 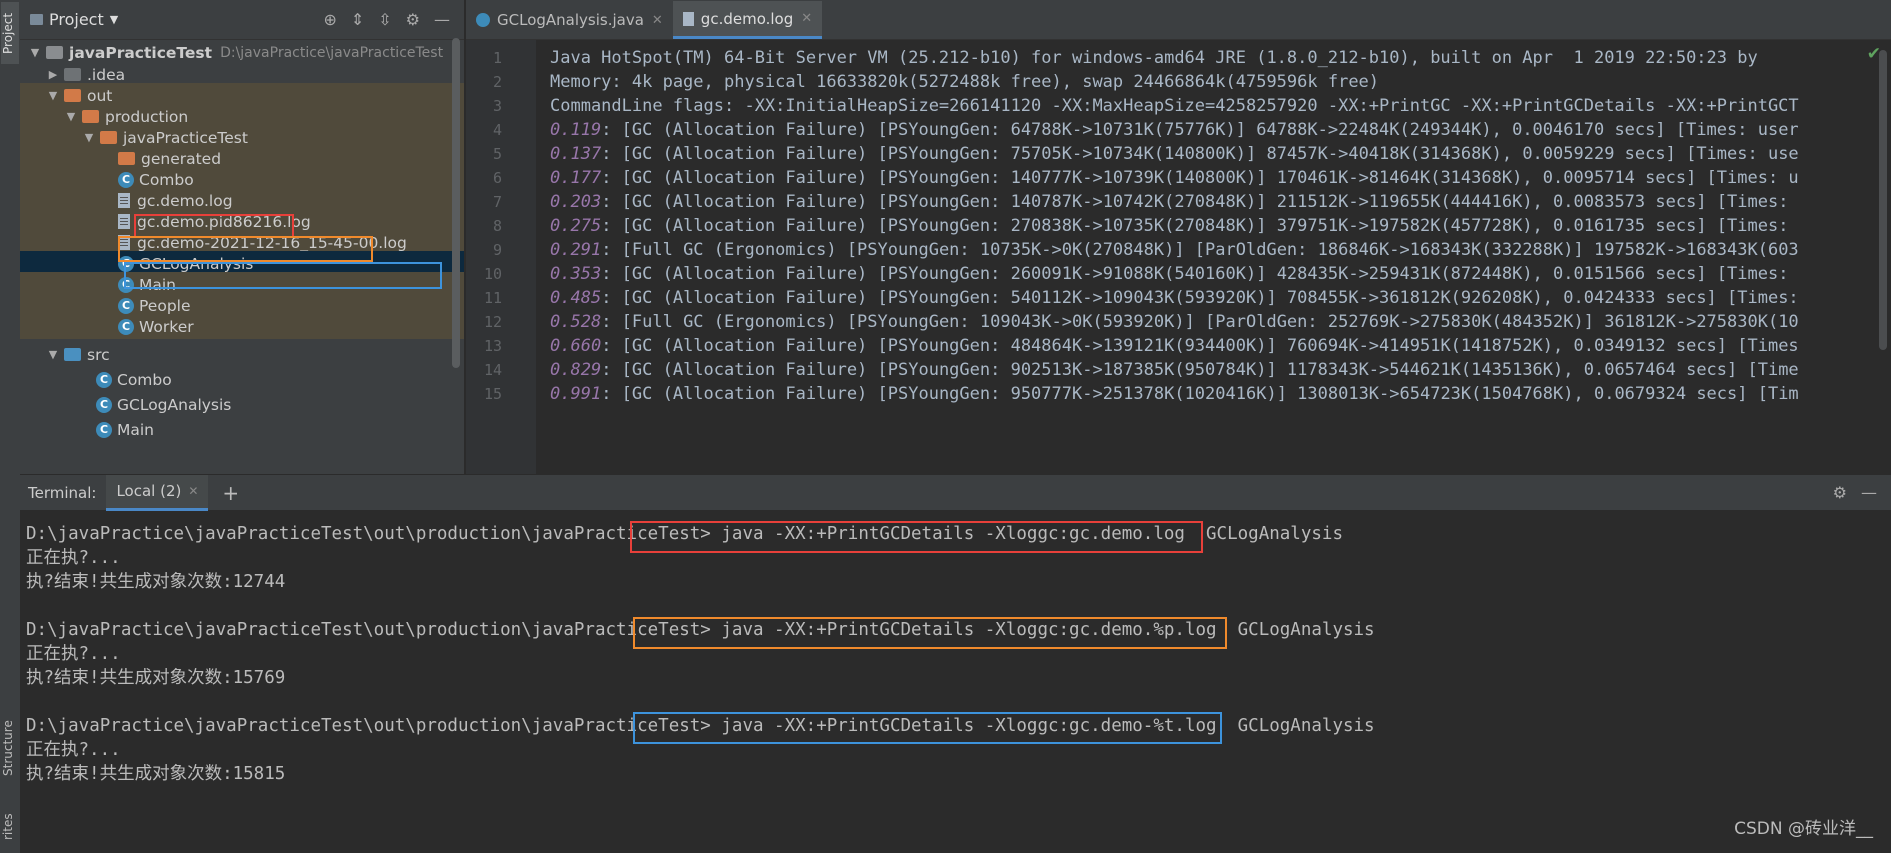 I want to click on terminal-tab-label: Local (2), so click(x=149, y=491).